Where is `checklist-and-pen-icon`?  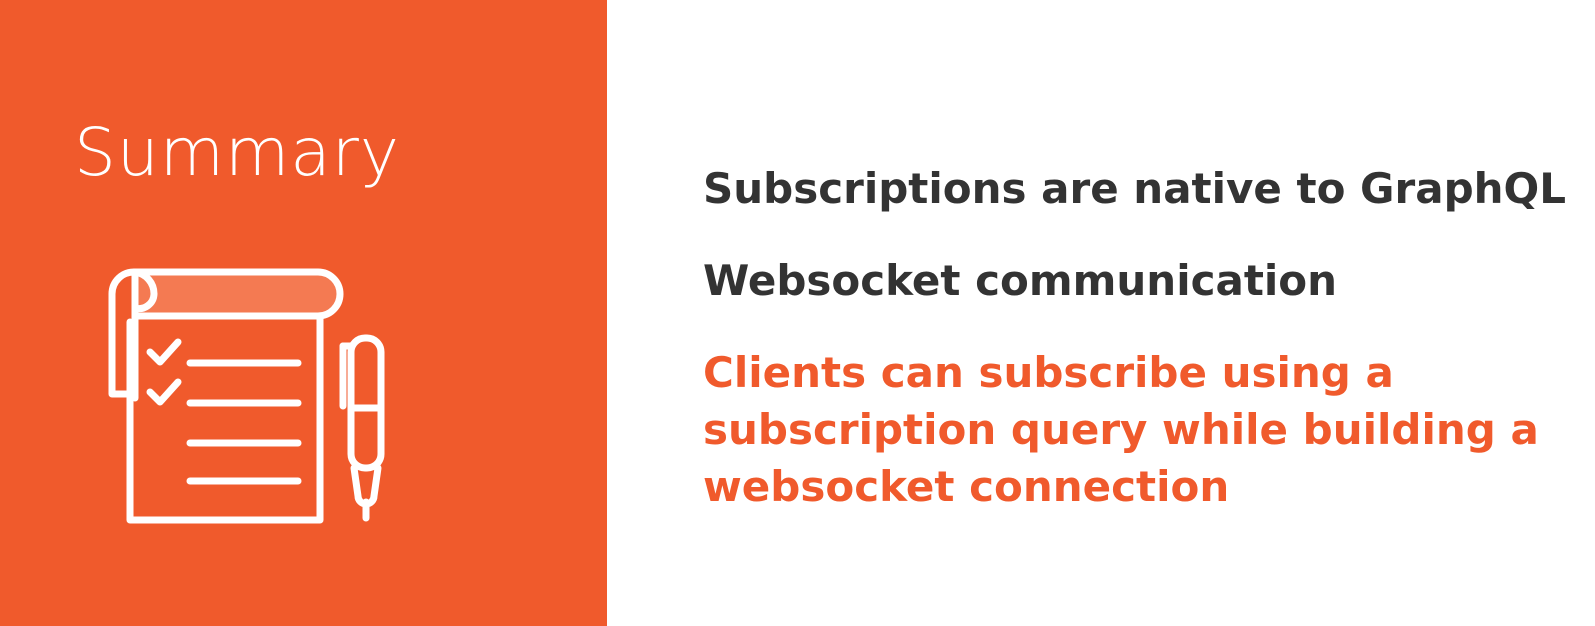 checklist-and-pen-icon is located at coordinates (246, 396).